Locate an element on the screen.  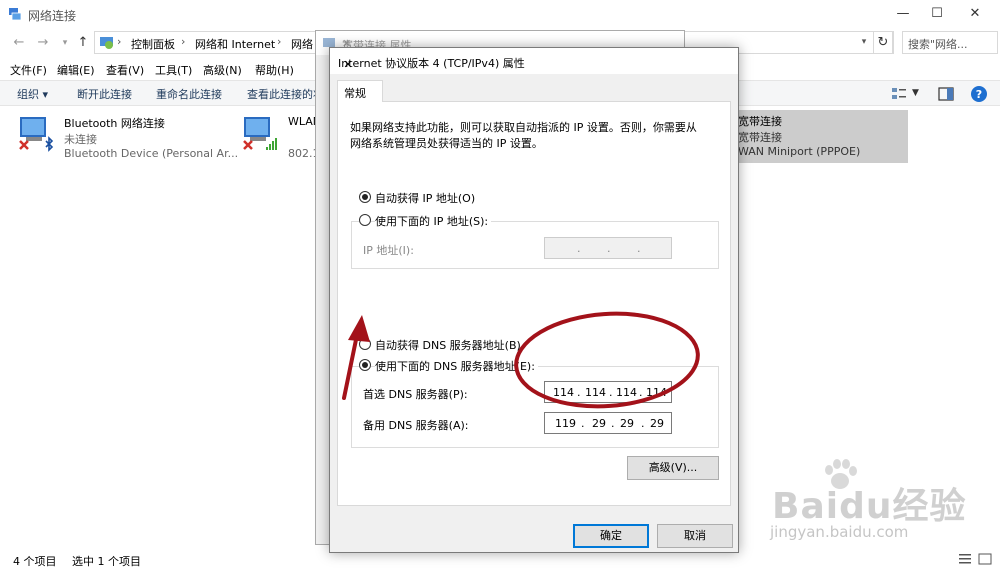
menu-view: 查看(V) is located at coordinates (125, 70).